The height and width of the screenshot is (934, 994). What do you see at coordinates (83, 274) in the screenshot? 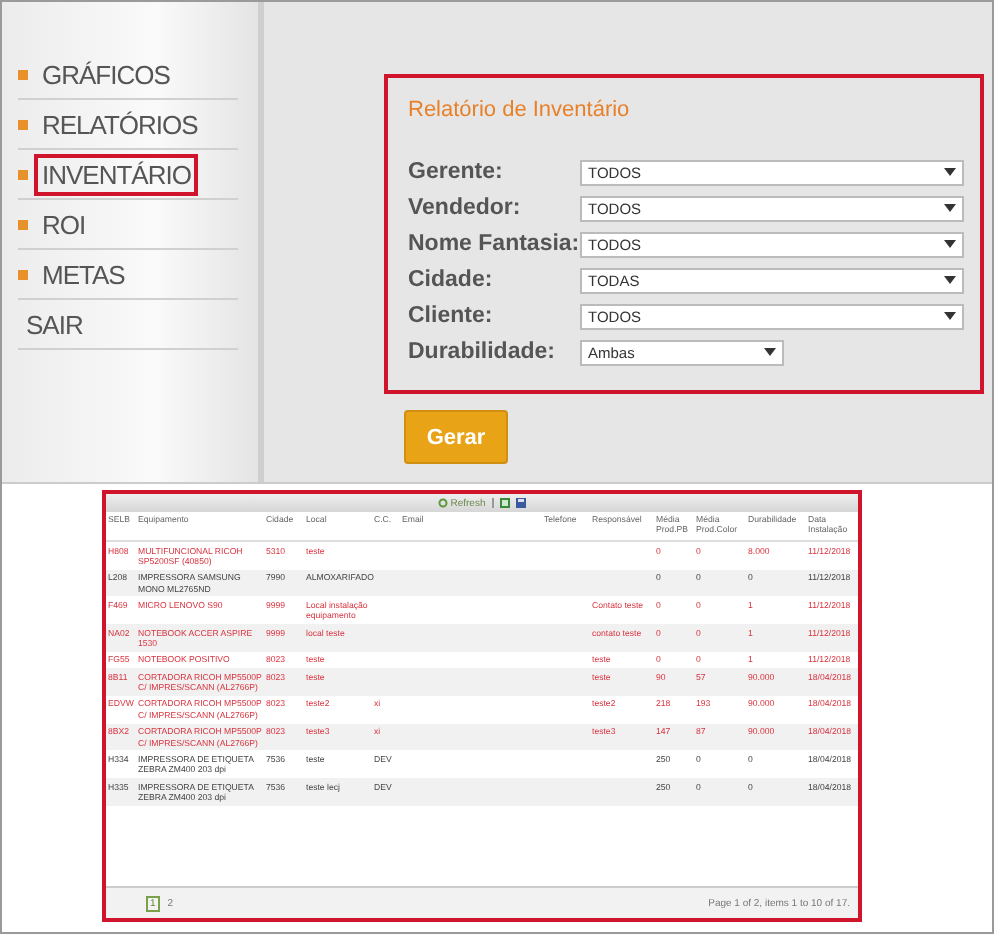
I see `menu-item: METAS` at bounding box center [83, 274].